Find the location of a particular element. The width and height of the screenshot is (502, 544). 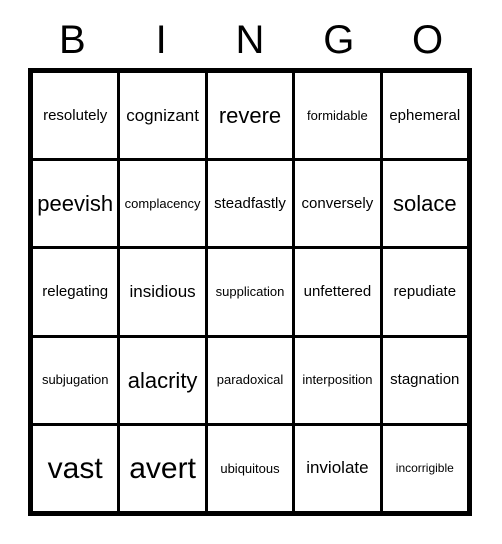

bingo-cell-word: complacency is located at coordinates (162, 203).